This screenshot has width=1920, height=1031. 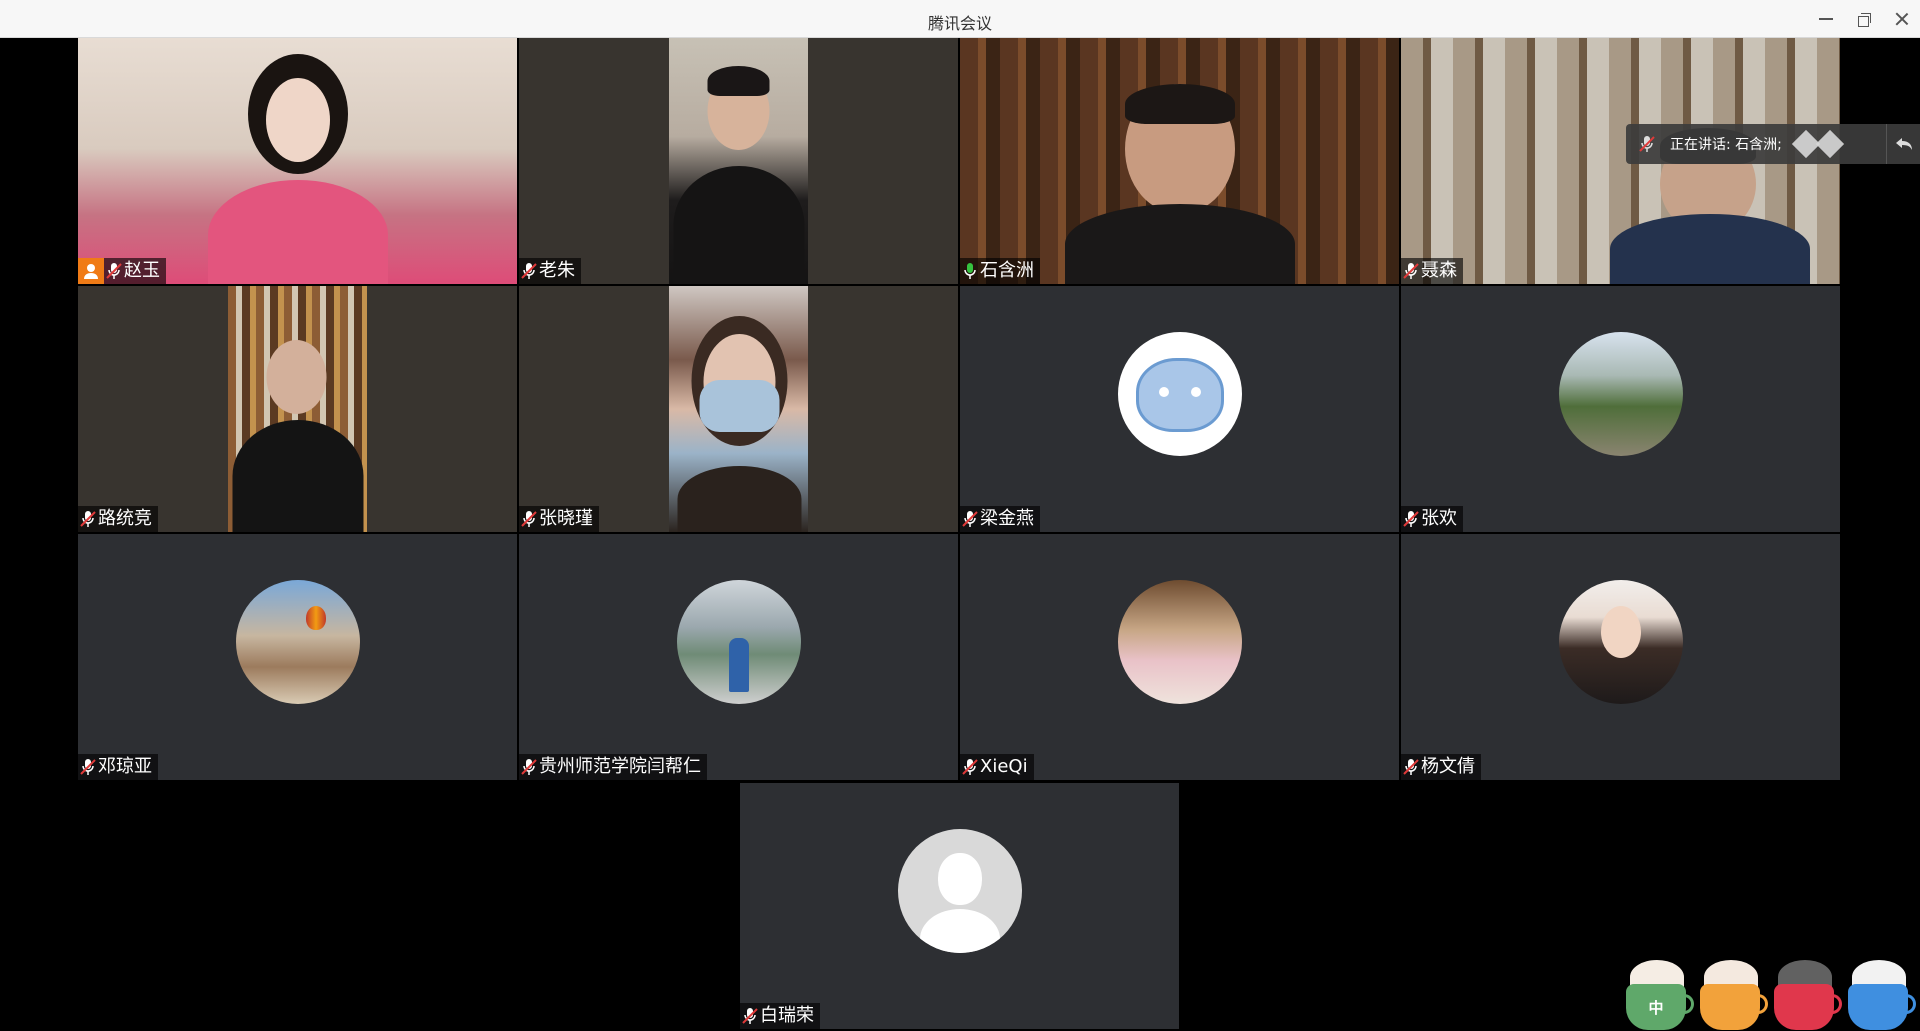 I want to click on participant-name: 老朱, so click(x=557, y=270).